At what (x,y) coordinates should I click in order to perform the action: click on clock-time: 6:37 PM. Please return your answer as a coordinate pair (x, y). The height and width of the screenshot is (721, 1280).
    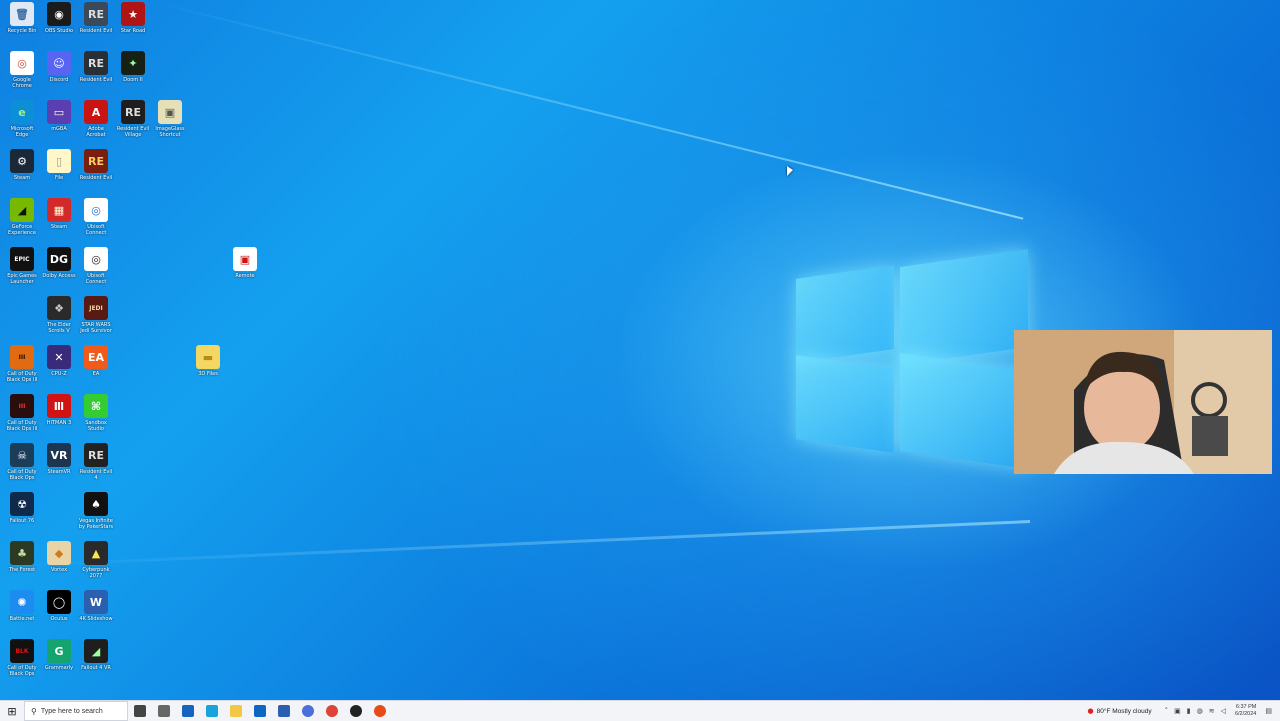
    Looking at the image, I should click on (1245, 707).